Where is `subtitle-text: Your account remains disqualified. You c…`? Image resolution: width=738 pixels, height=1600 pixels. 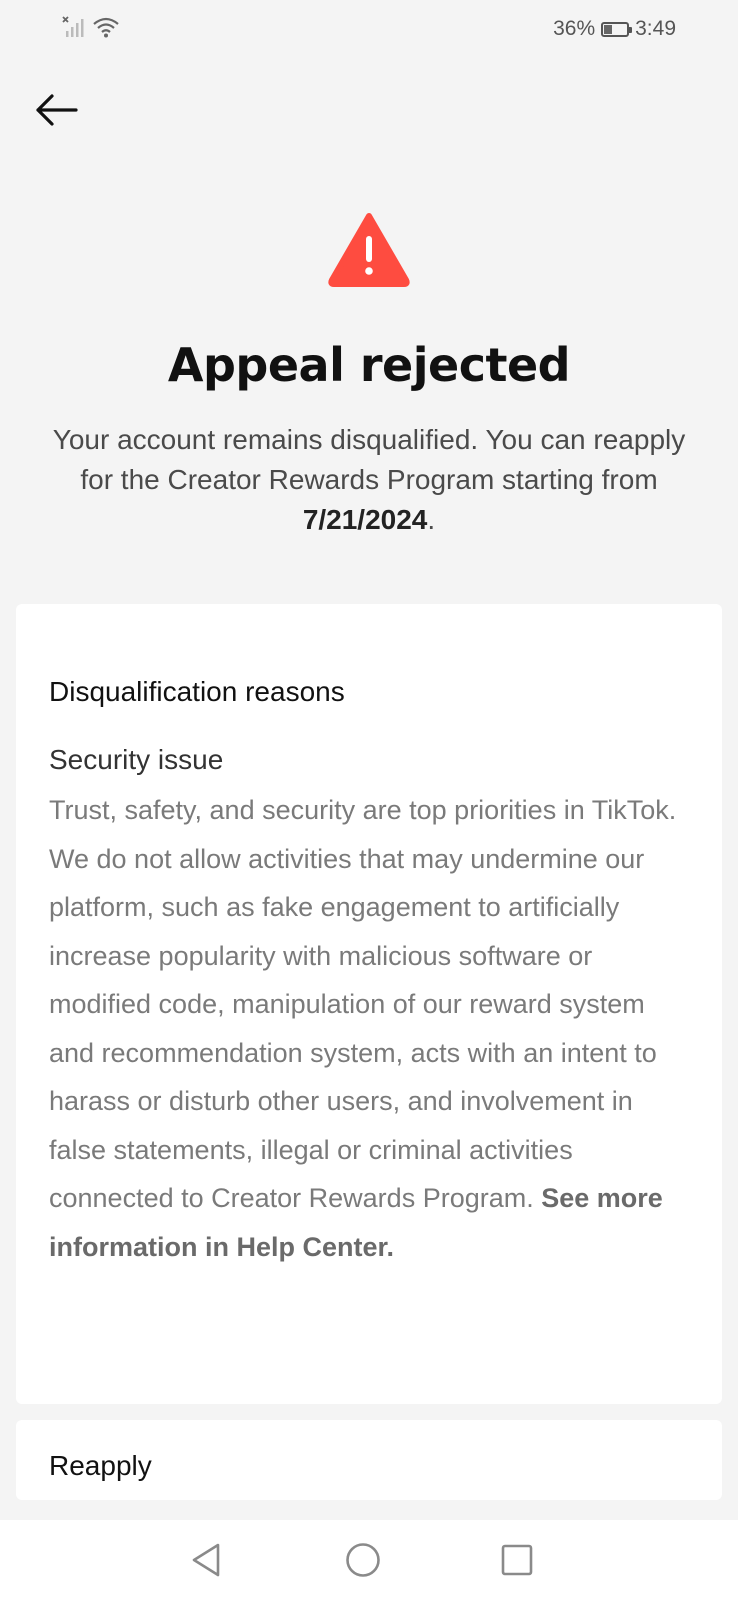 subtitle-text: Your account remains disqualified. You c… is located at coordinates (369, 459).